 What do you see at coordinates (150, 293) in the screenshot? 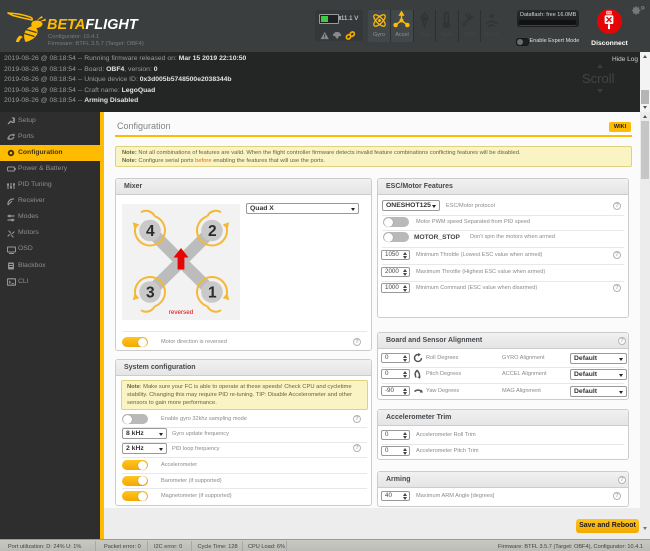
I see `svg-text: 3` at bounding box center [150, 293].